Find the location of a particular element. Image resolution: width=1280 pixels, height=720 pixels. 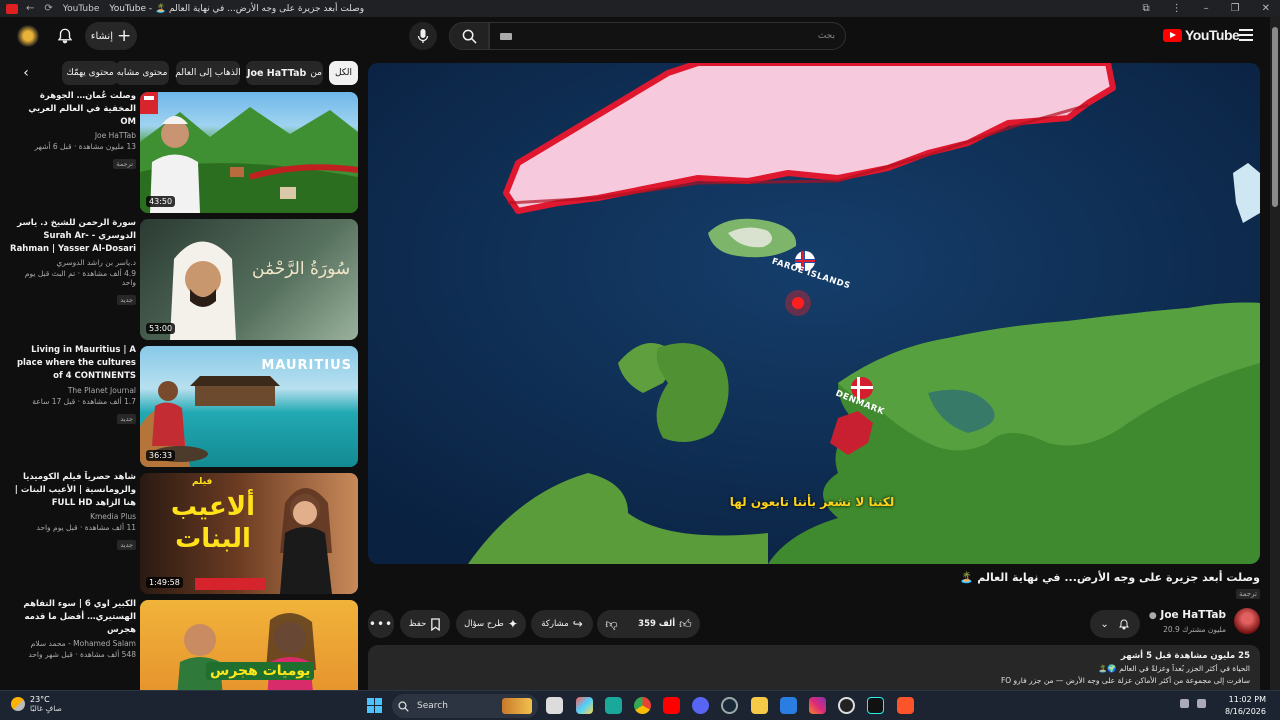

volume-icon is located at coordinates (1201, 703).